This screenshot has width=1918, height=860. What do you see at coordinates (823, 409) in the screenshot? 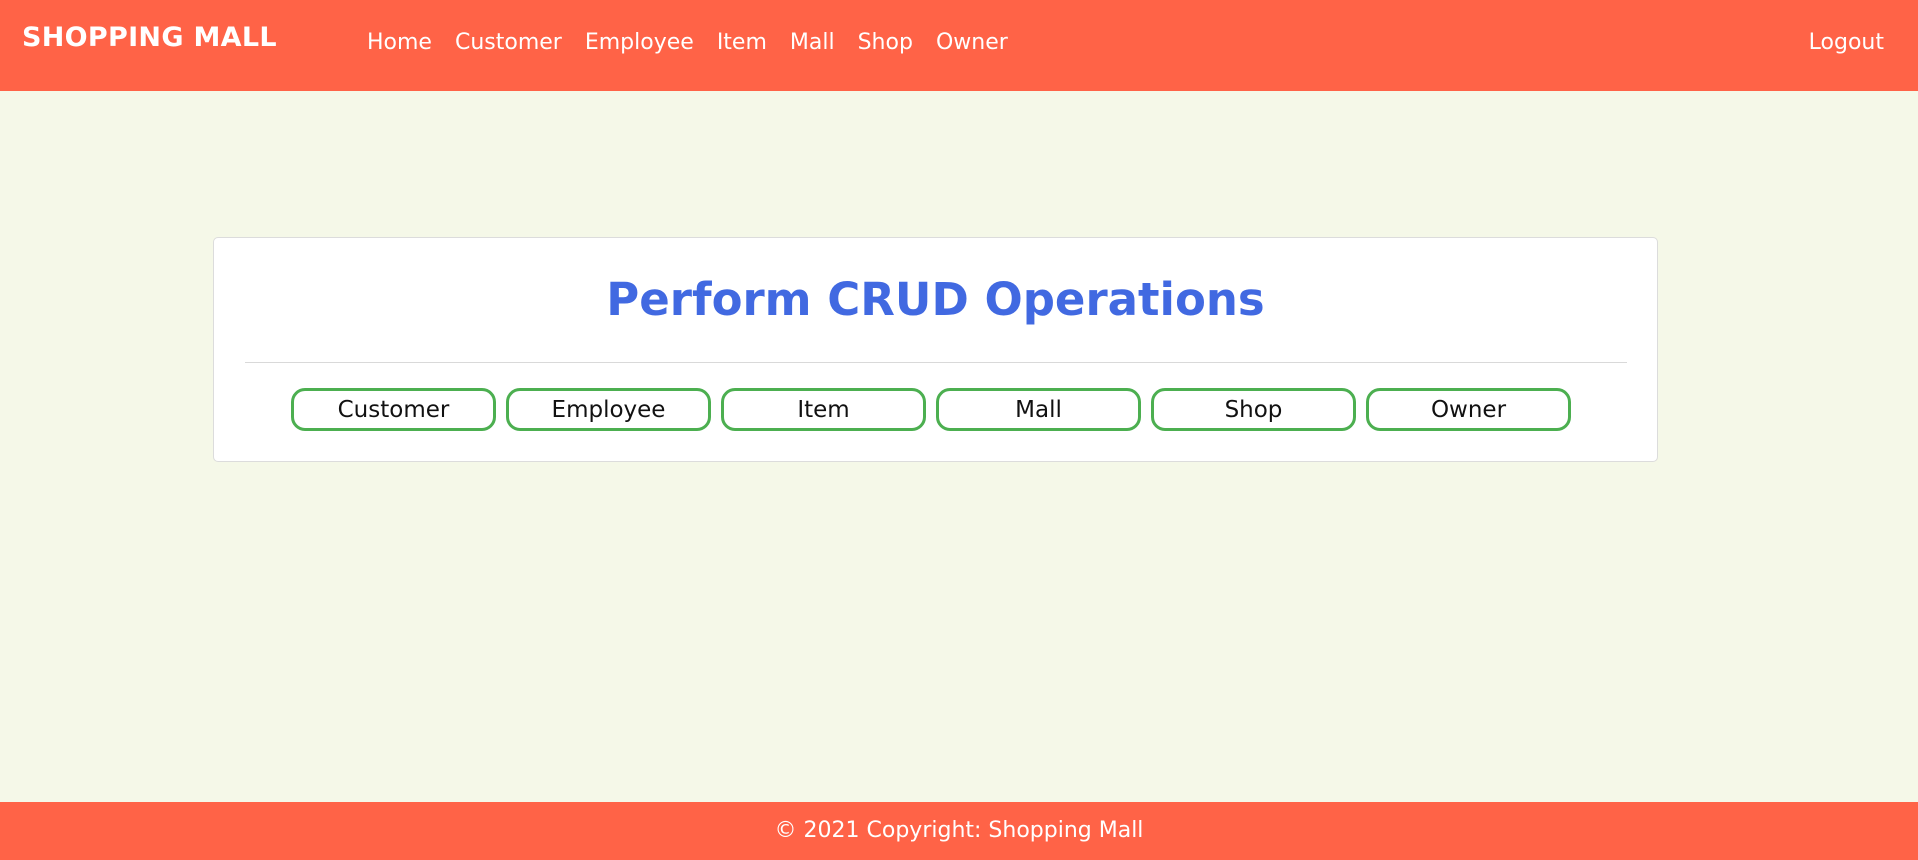
I see `item-button: Item` at bounding box center [823, 409].